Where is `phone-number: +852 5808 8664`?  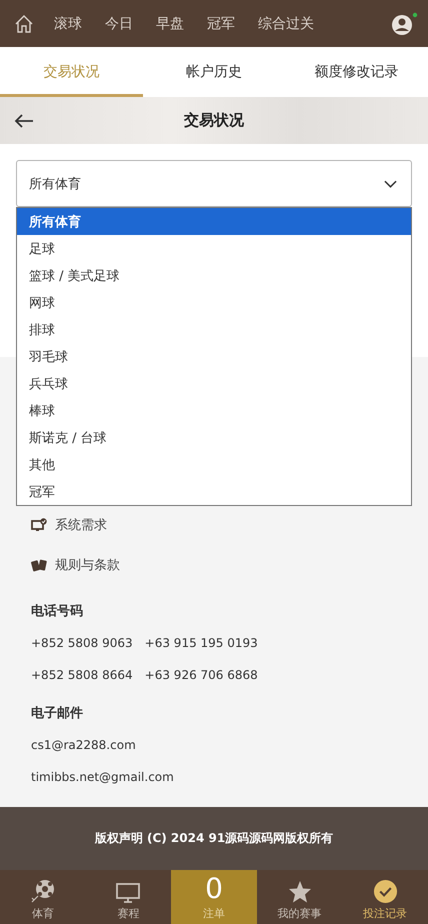
phone-number: +852 5808 8664 is located at coordinates (82, 675).